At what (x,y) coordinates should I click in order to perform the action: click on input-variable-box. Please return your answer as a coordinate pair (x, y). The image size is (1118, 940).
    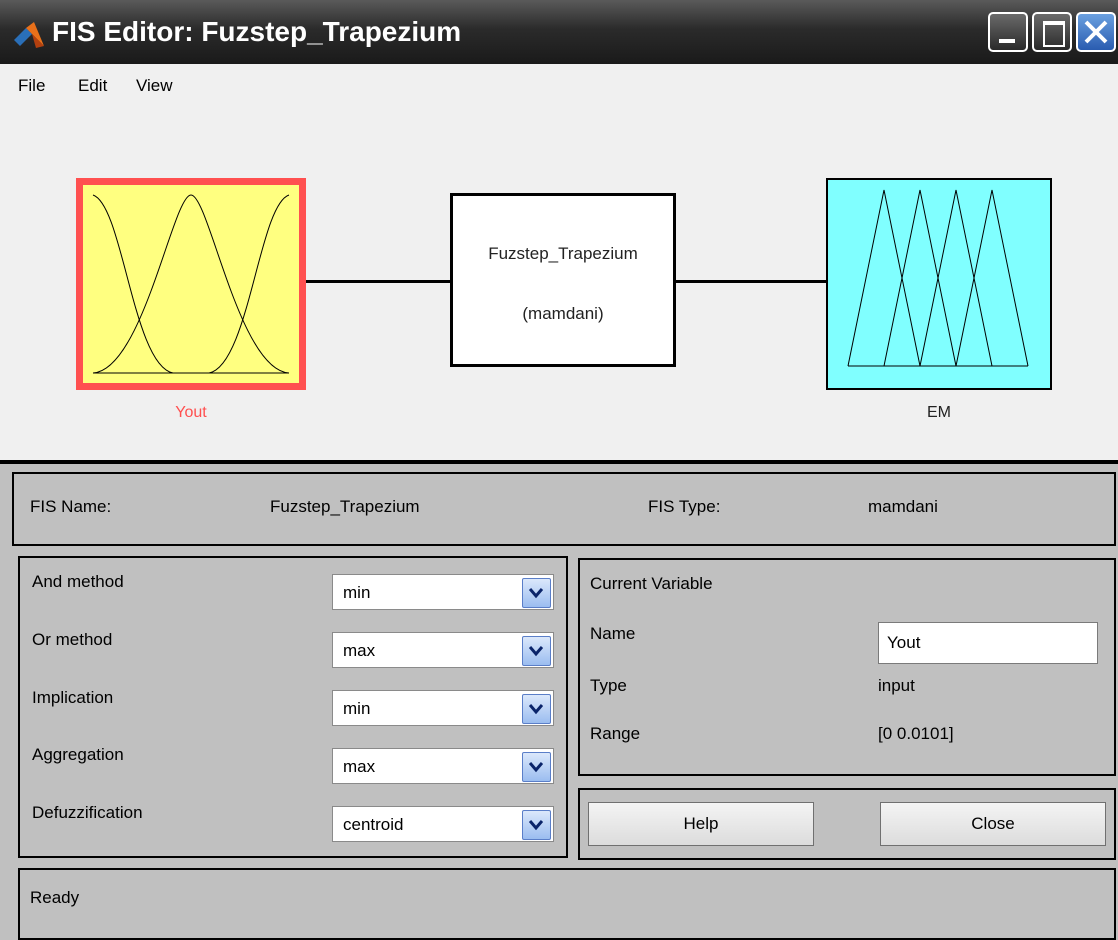
    Looking at the image, I should click on (191, 284).